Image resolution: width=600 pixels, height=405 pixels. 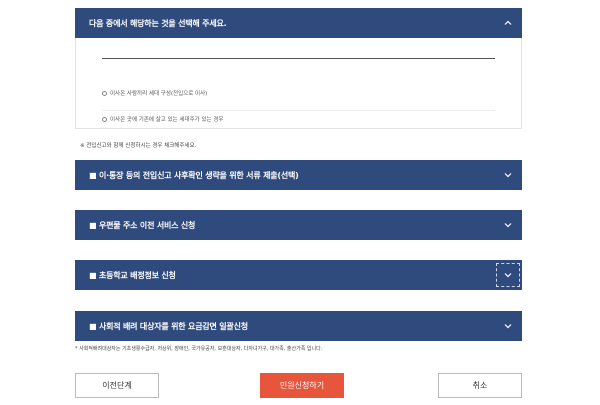 I want to click on prev-step-button: 이전단계, so click(x=117, y=385).